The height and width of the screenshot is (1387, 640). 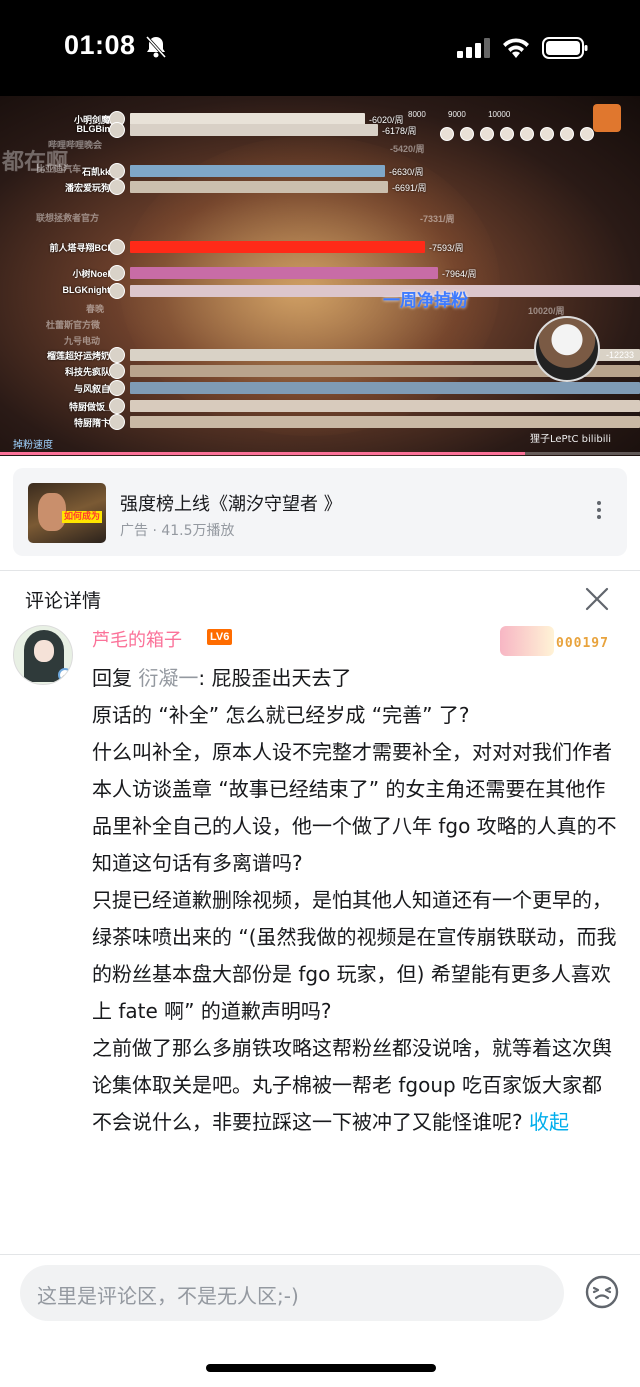 What do you see at coordinates (87, 372) in the screenshot?
I see `ranking-bar-label: 科技先疯队` at bounding box center [87, 372].